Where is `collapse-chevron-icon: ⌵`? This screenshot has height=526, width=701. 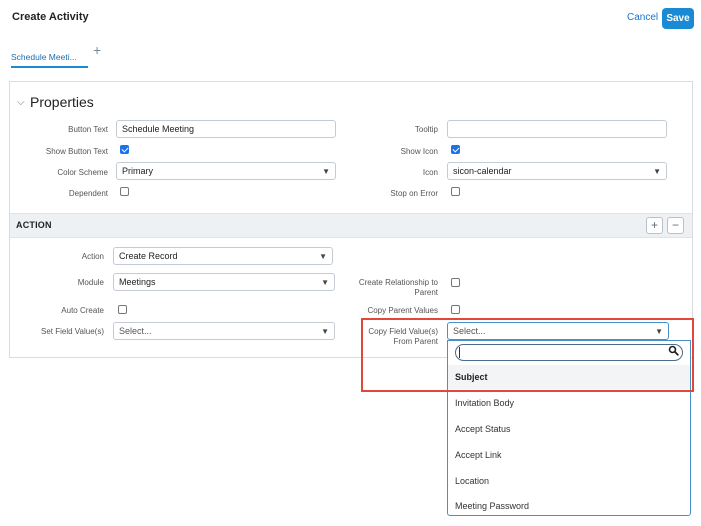
collapse-chevron-icon: ⌵ is located at coordinates (21, 102).